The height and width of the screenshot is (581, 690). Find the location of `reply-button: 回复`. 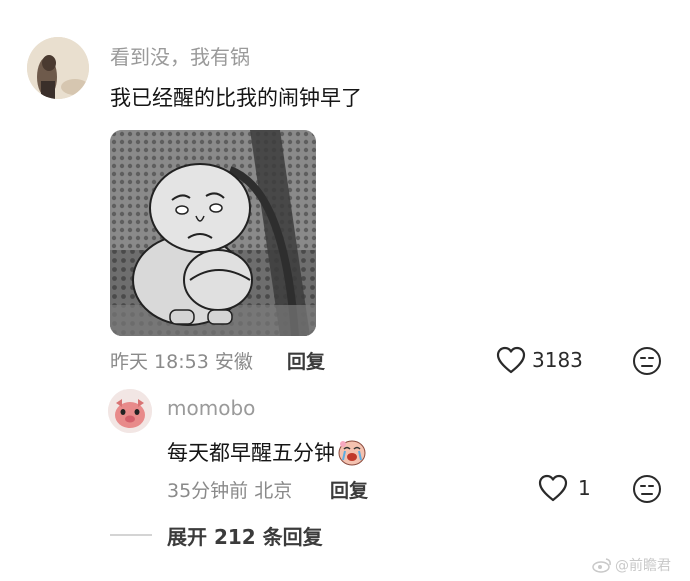

reply-button: 回复 is located at coordinates (306, 360).